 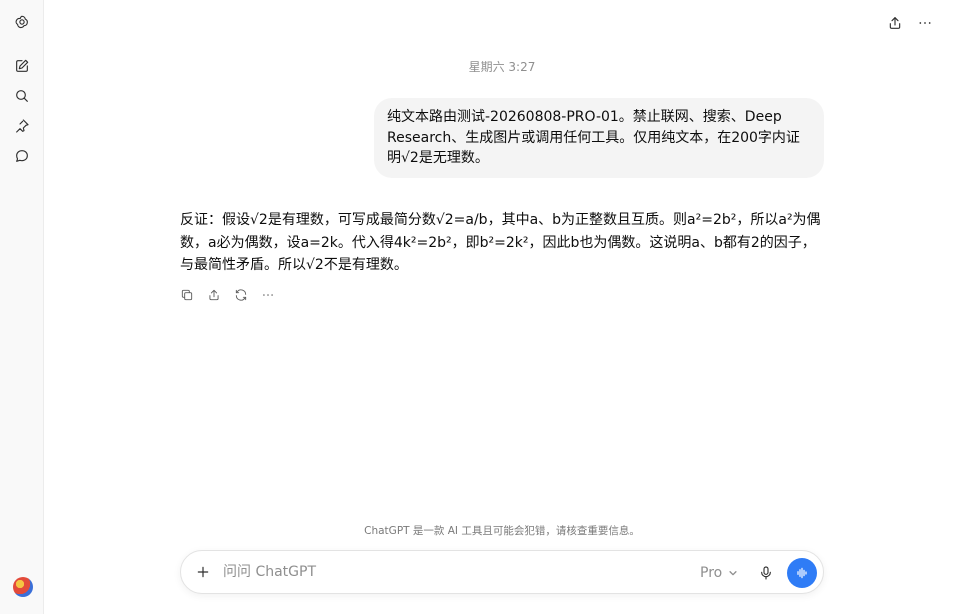 What do you see at coordinates (22, 126) in the screenshot?
I see `pin-icon` at bounding box center [22, 126].